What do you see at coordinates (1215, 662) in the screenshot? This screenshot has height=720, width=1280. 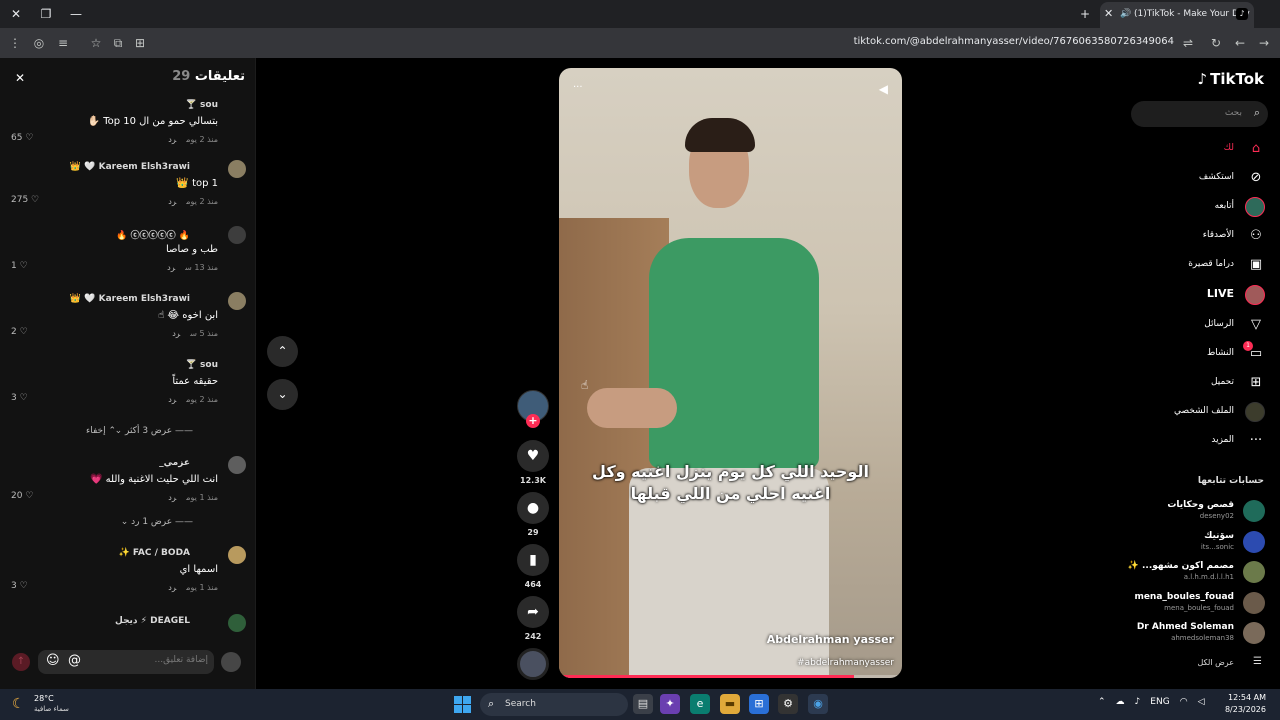 I see `see-all-link: عرض الكل` at bounding box center [1215, 662].